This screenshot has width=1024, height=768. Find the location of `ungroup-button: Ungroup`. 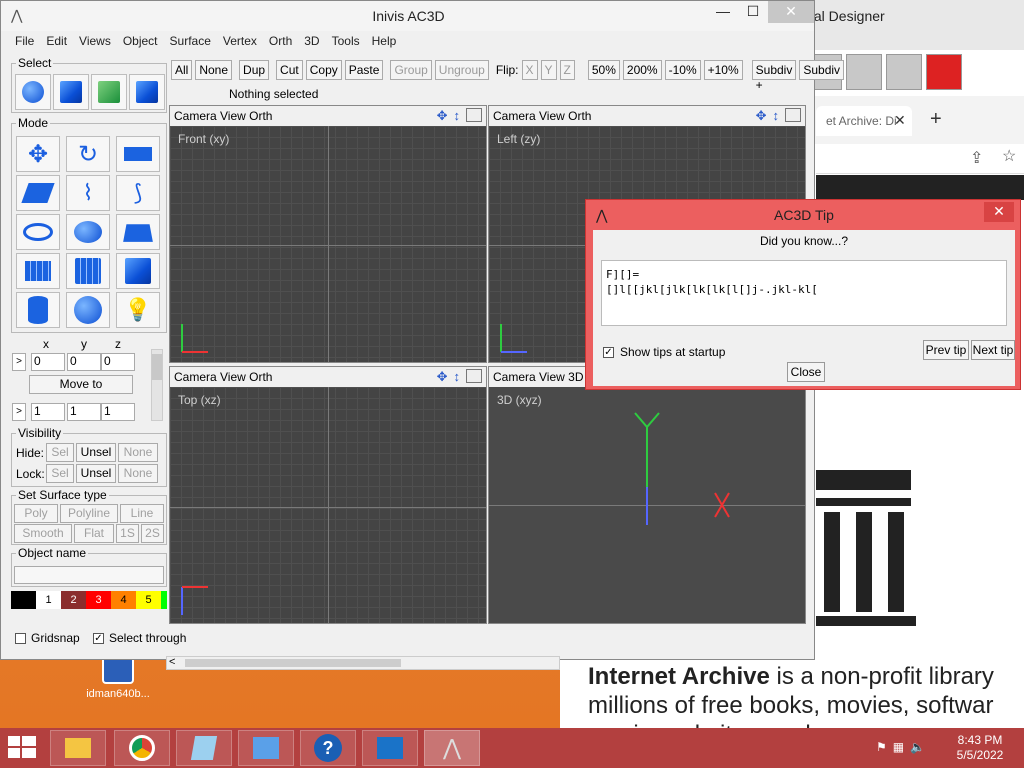

ungroup-button: Ungroup is located at coordinates (461, 70).